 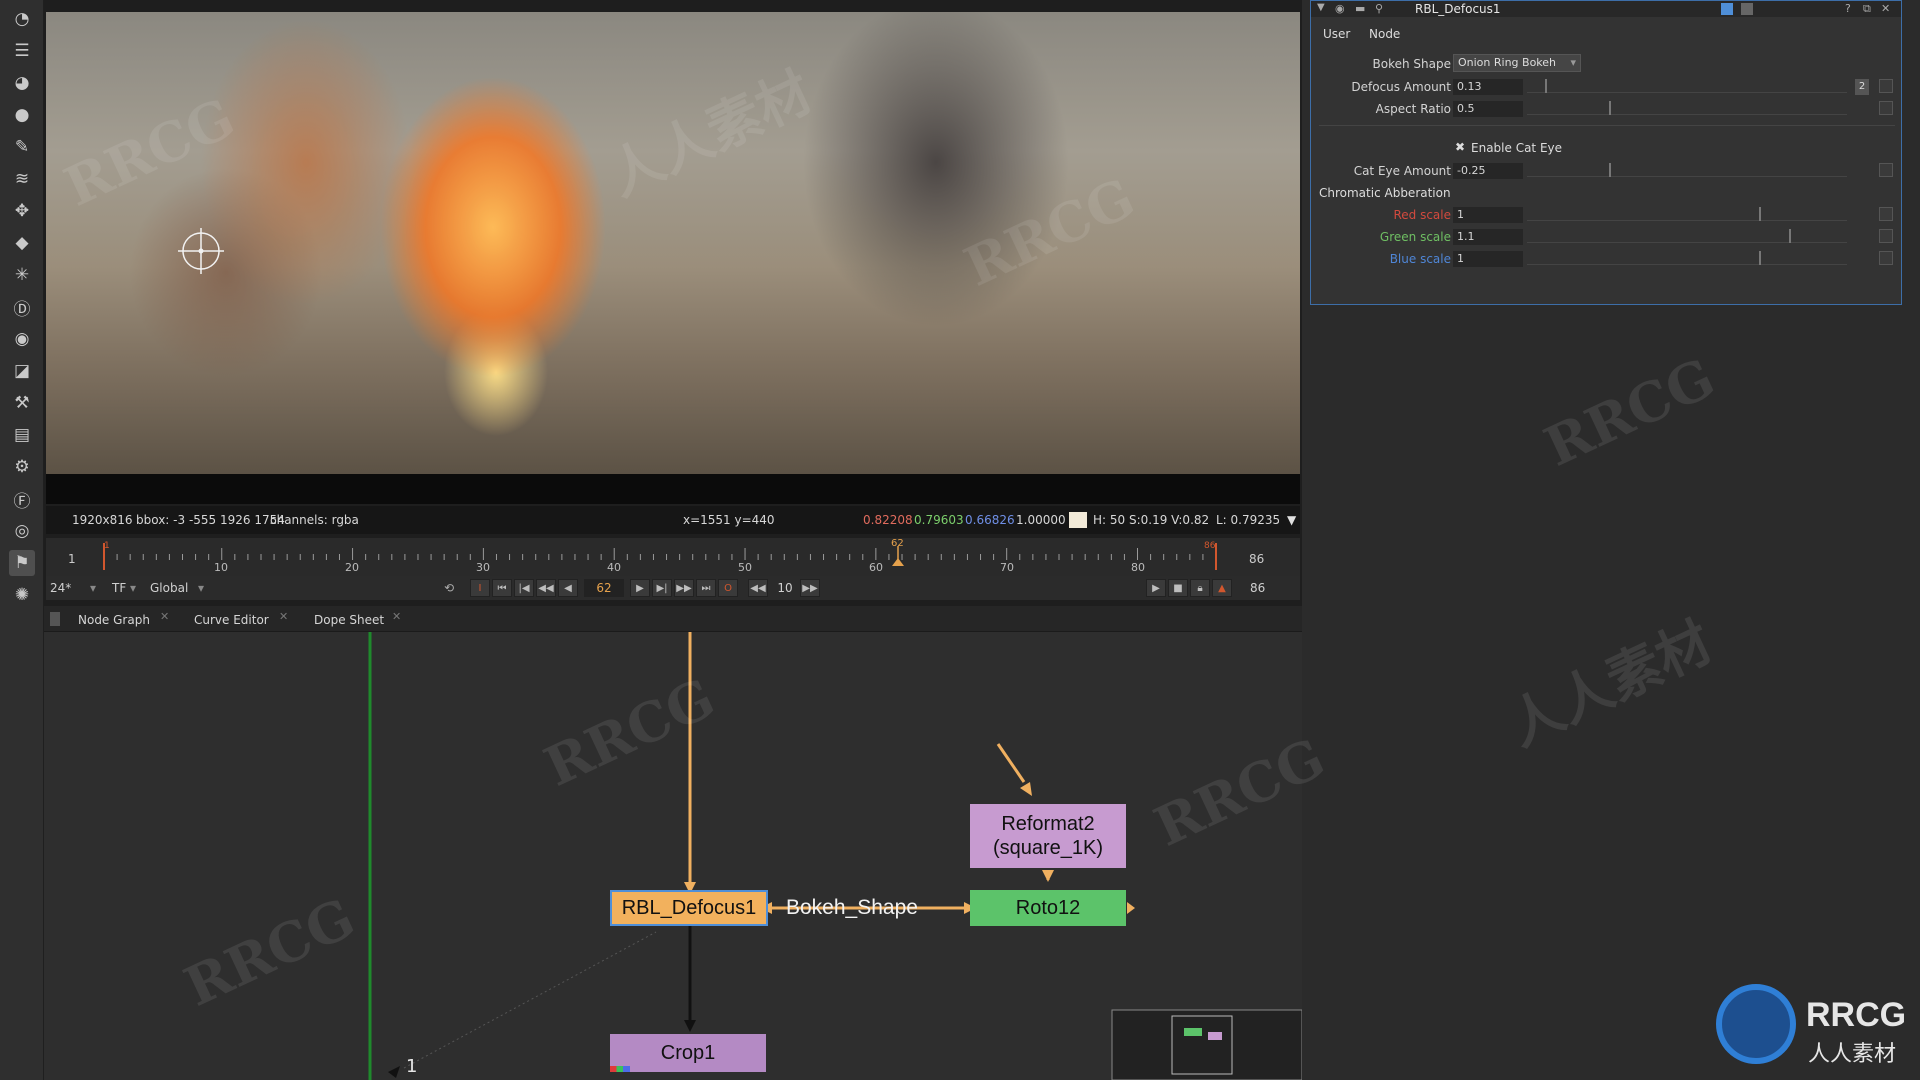 What do you see at coordinates (60, 588) in the screenshot?
I see `fps-field: 24*` at bounding box center [60, 588].